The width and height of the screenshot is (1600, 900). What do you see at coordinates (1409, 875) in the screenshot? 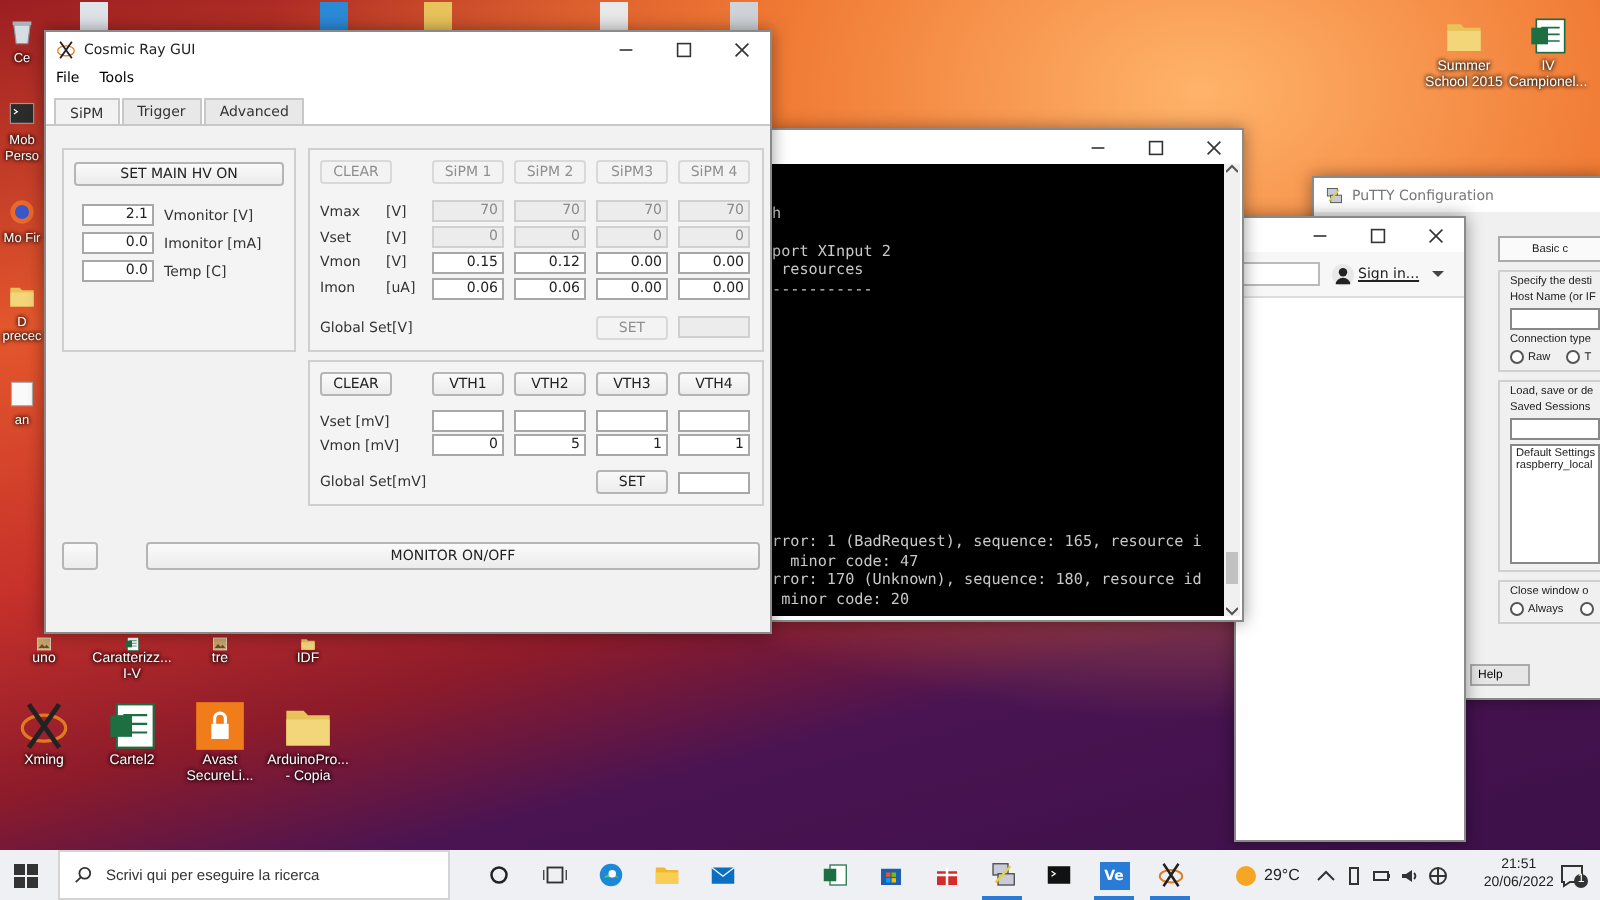
I see `speaker-icon` at bounding box center [1409, 875].